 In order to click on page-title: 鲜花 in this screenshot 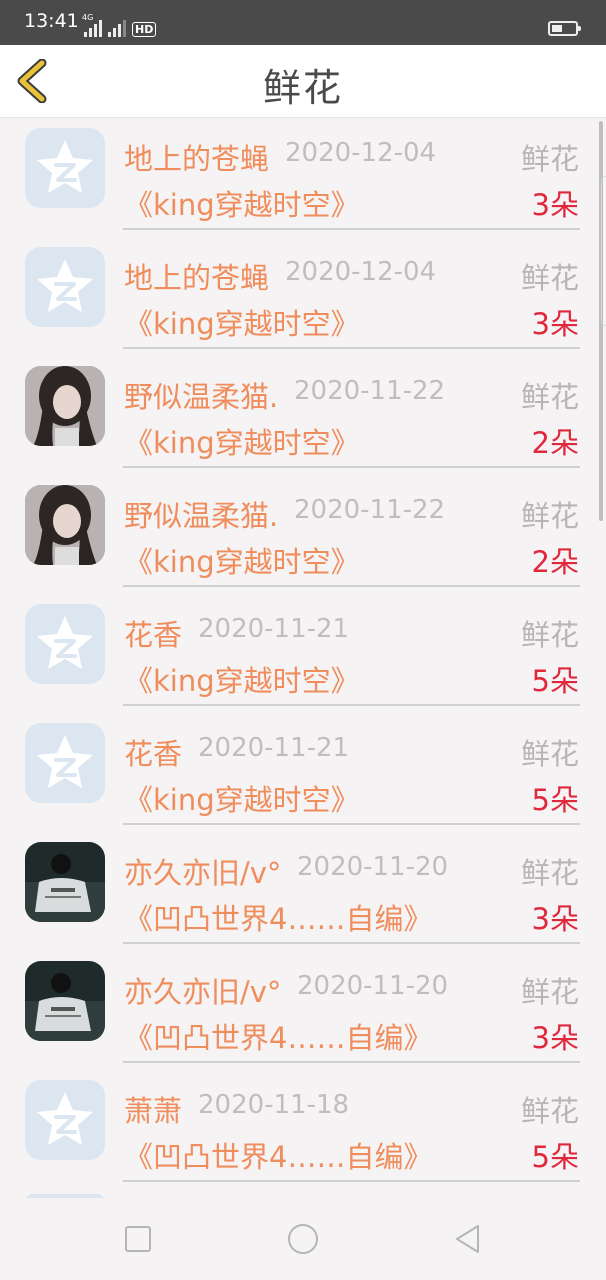, I will do `click(302, 88)`.